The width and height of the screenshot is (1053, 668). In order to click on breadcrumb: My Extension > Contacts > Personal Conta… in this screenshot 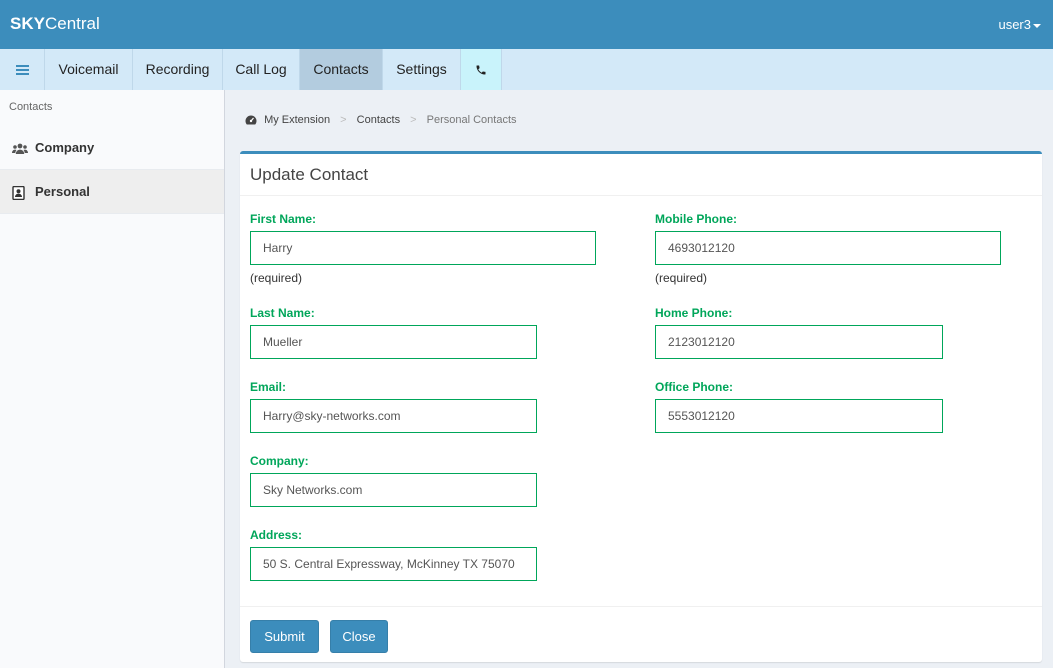, I will do `click(381, 120)`.